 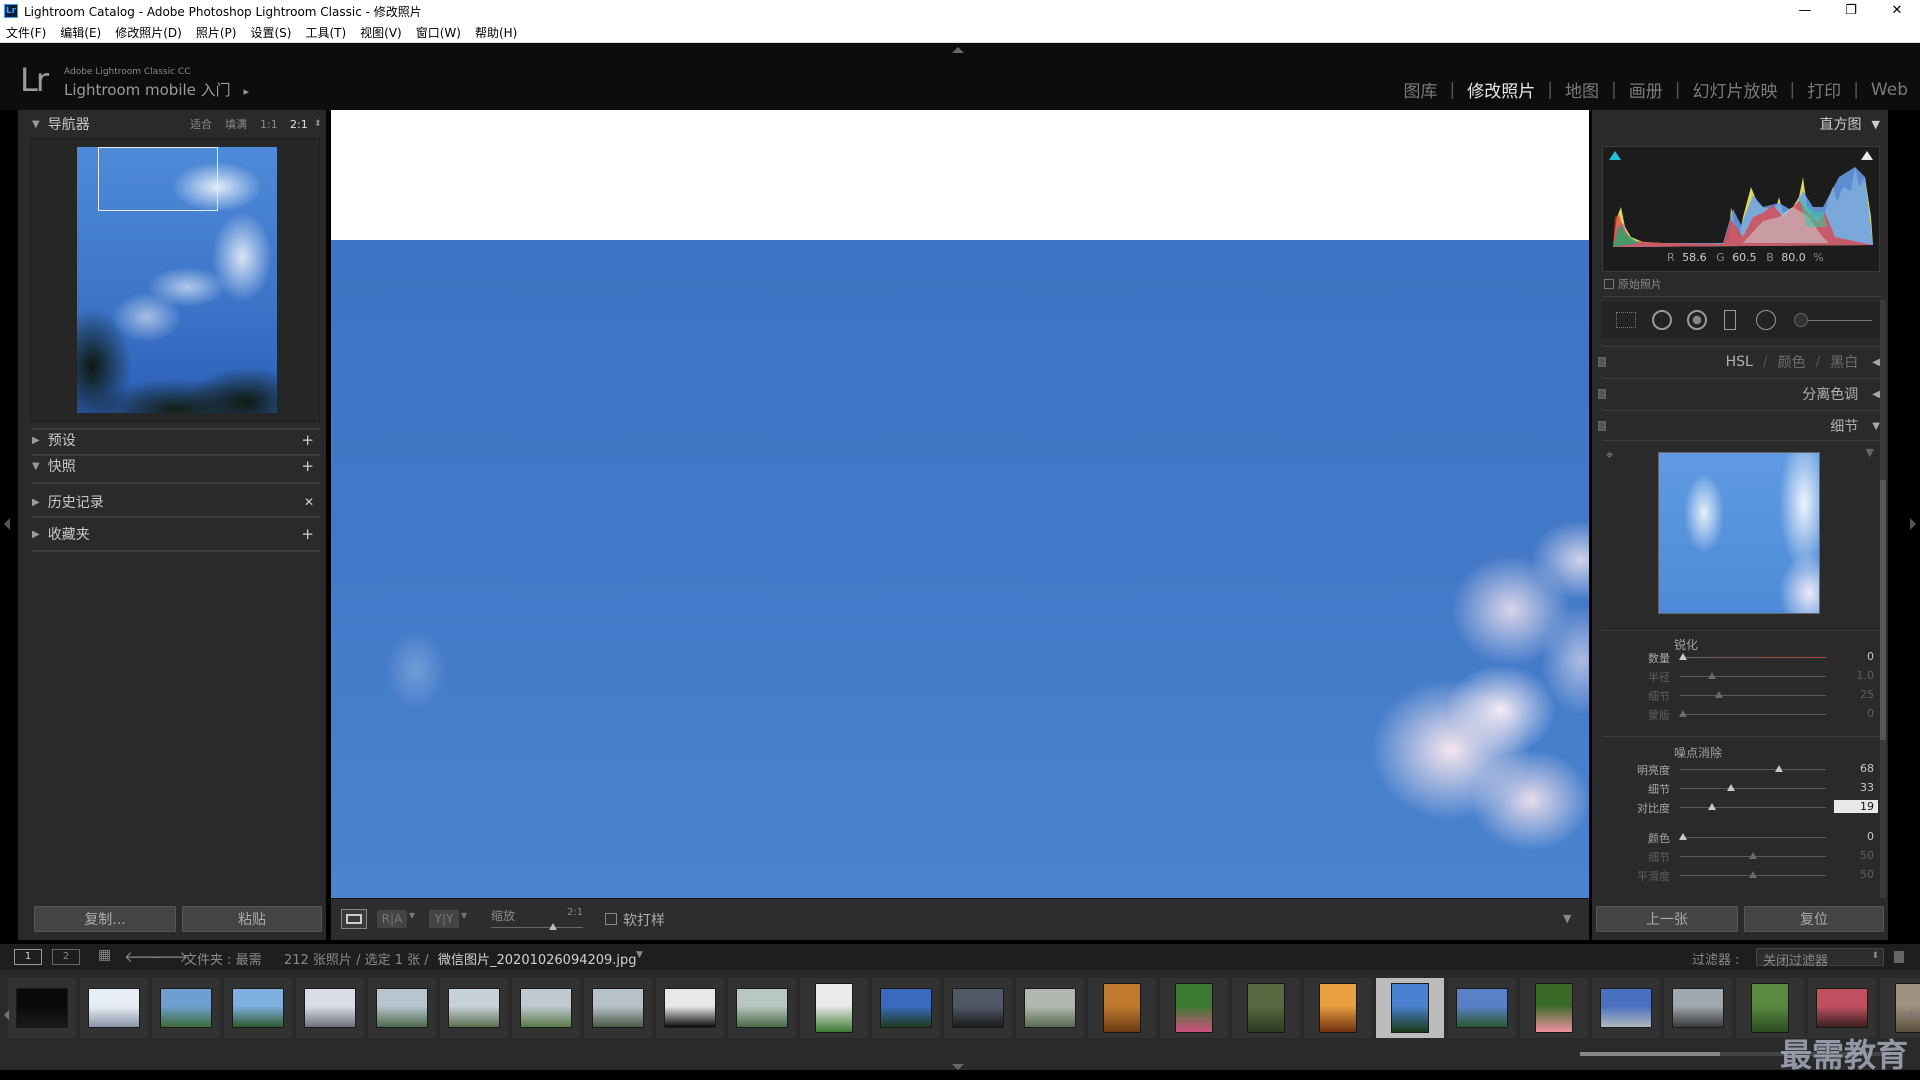 What do you see at coordinates (172, 466) in the screenshot?
I see `snapshots-header: ▼ 快照 +` at bounding box center [172, 466].